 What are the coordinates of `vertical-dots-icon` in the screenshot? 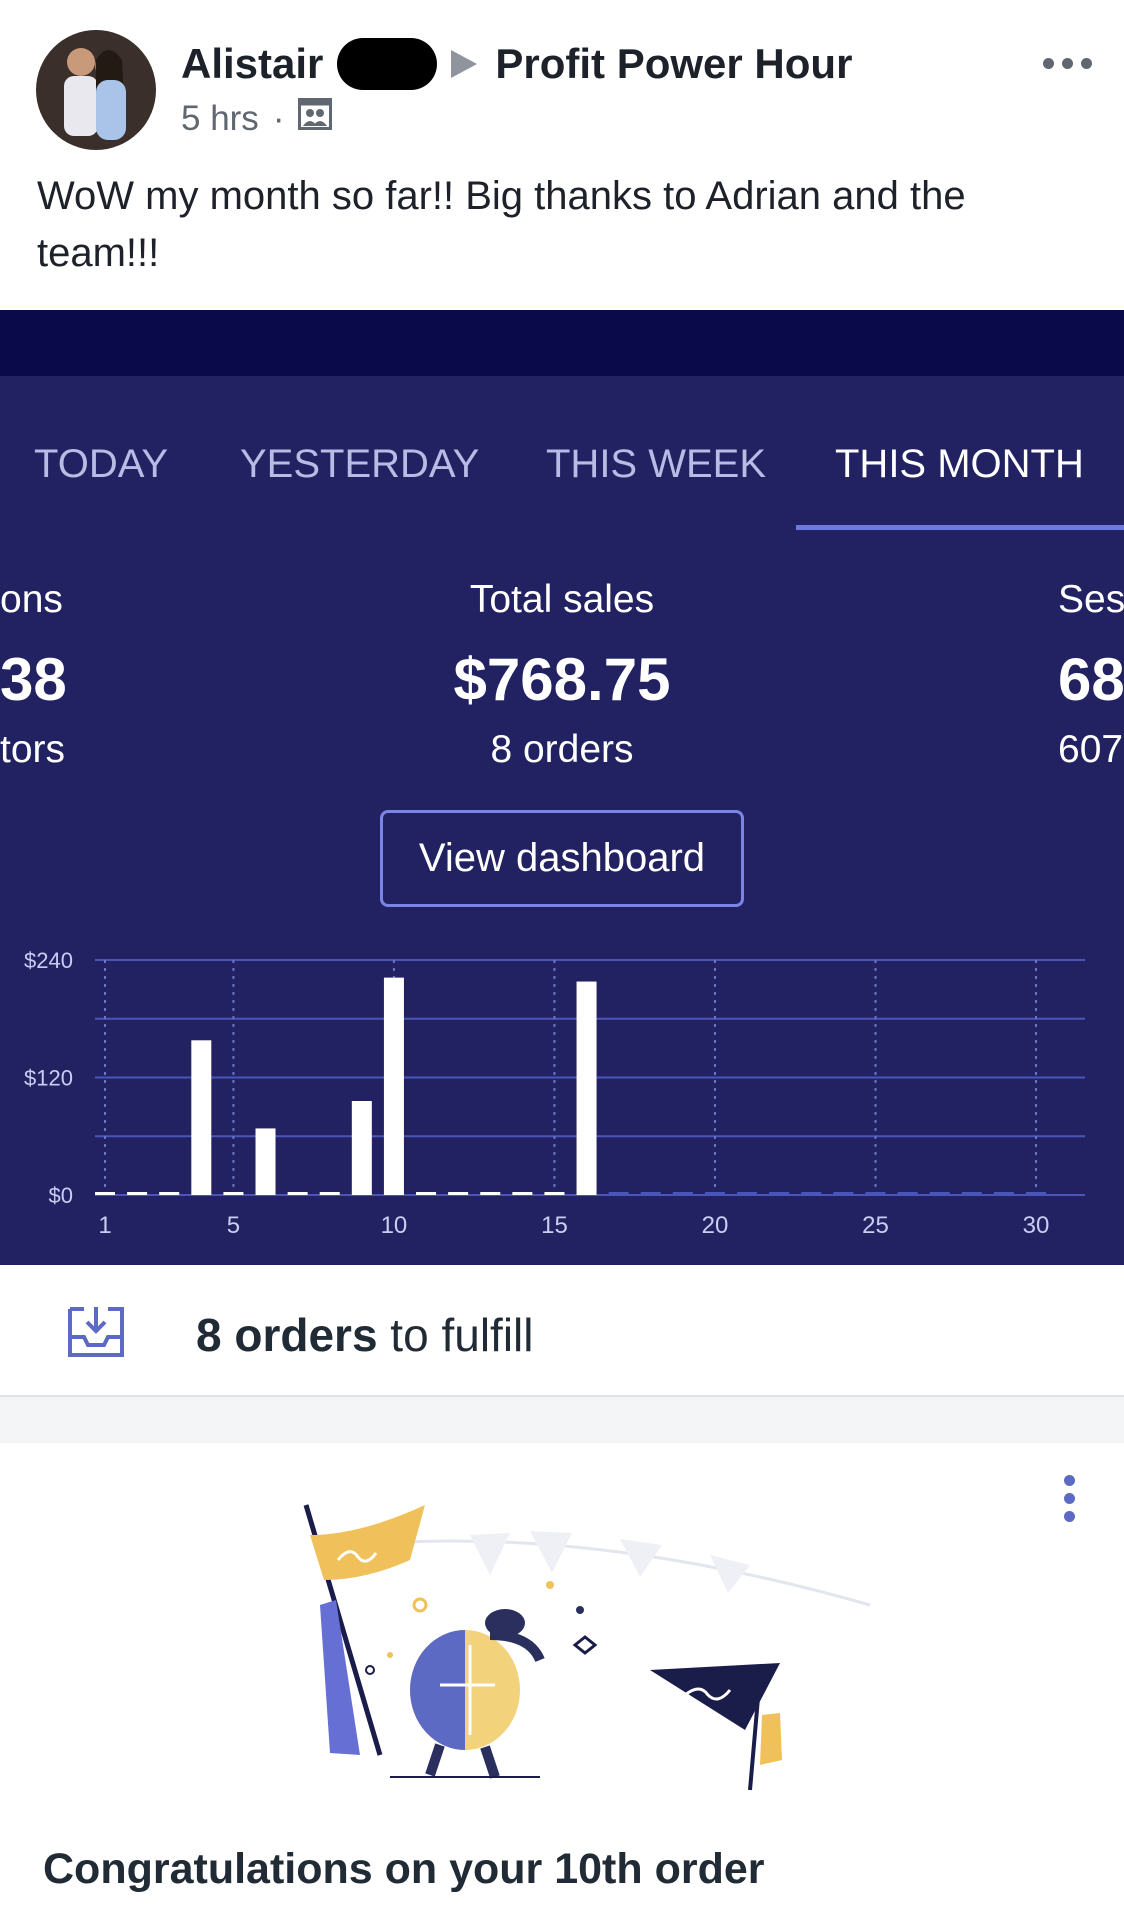 It's located at (1069, 1498).